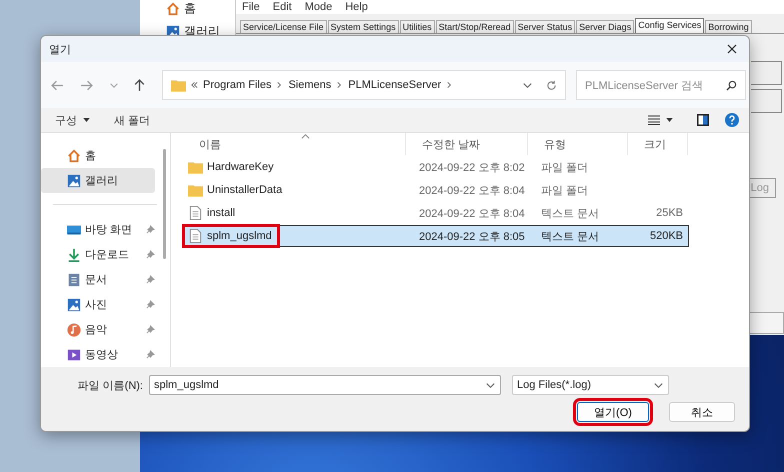 This screenshot has height=472, width=784. Describe the element at coordinates (74, 329) in the screenshot. I see `music-note-icon` at that location.